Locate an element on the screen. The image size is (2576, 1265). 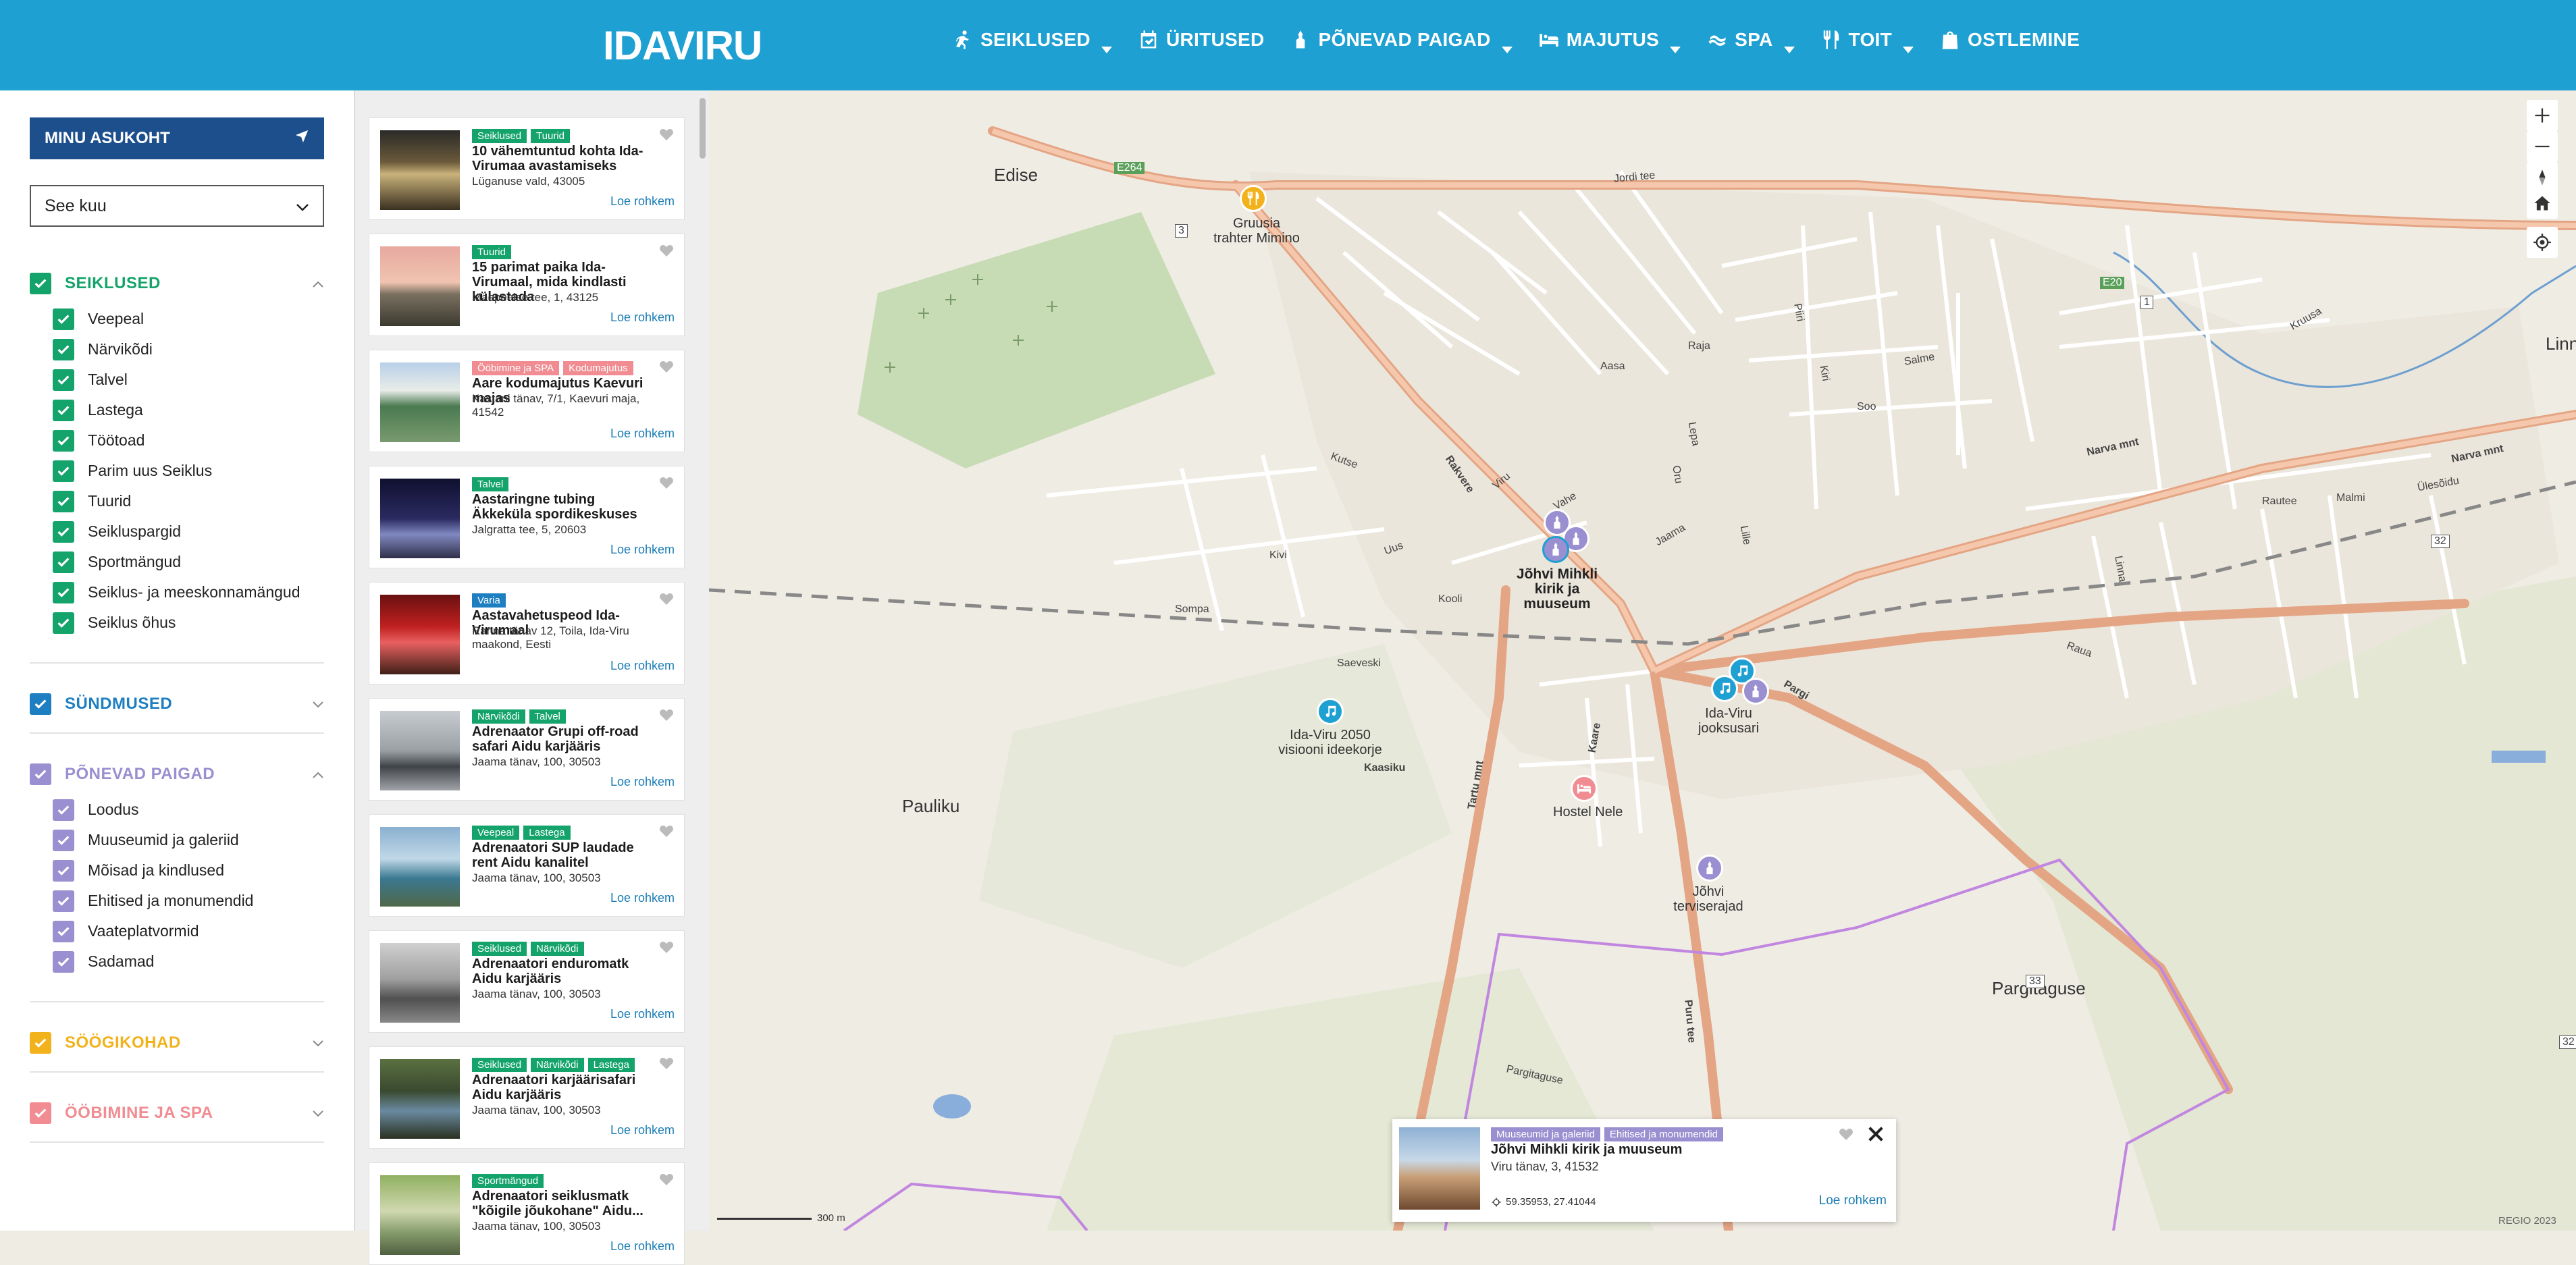
filter-option: Talvel is located at coordinates (189, 380).